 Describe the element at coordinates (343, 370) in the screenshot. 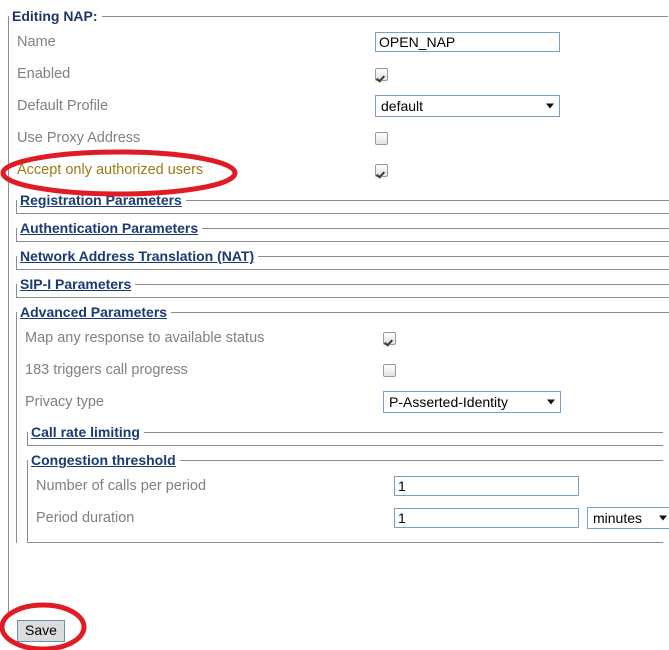

I see `field-row-183-triggers-call-progress: 183 triggers call progress` at that location.